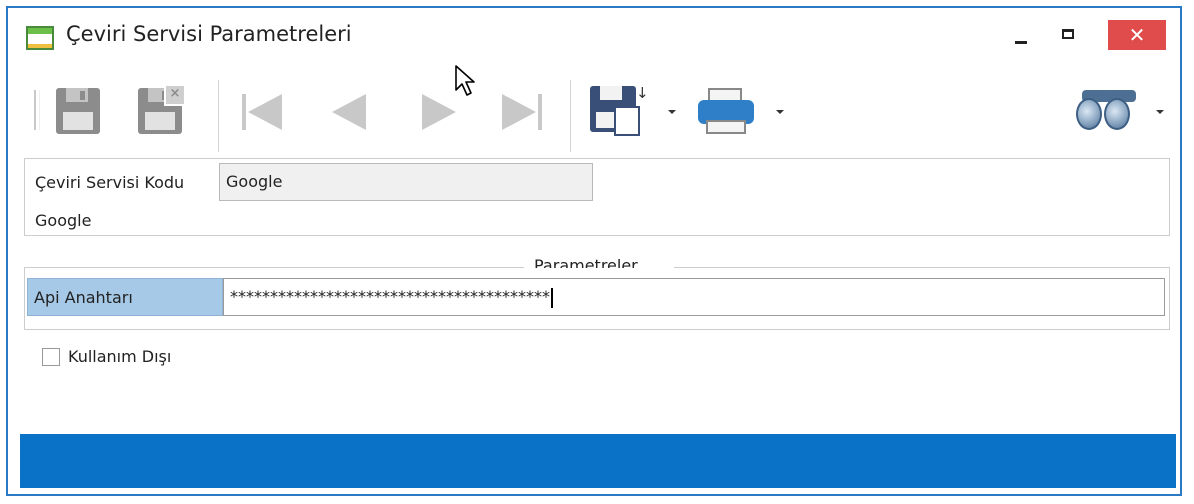  Describe the element at coordinates (741, 111) in the screenshot. I see `print-button` at that location.